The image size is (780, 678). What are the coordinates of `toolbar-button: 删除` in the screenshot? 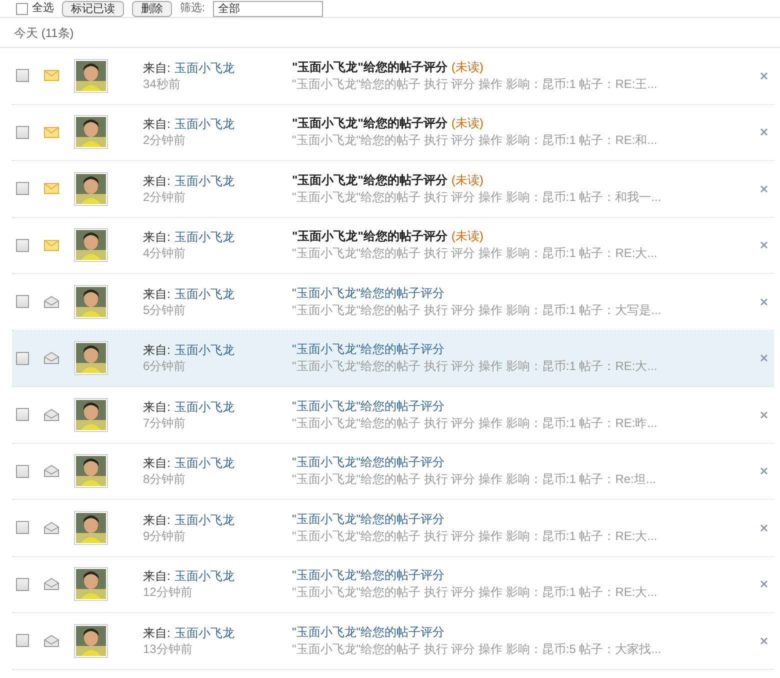 It's located at (152, 8).